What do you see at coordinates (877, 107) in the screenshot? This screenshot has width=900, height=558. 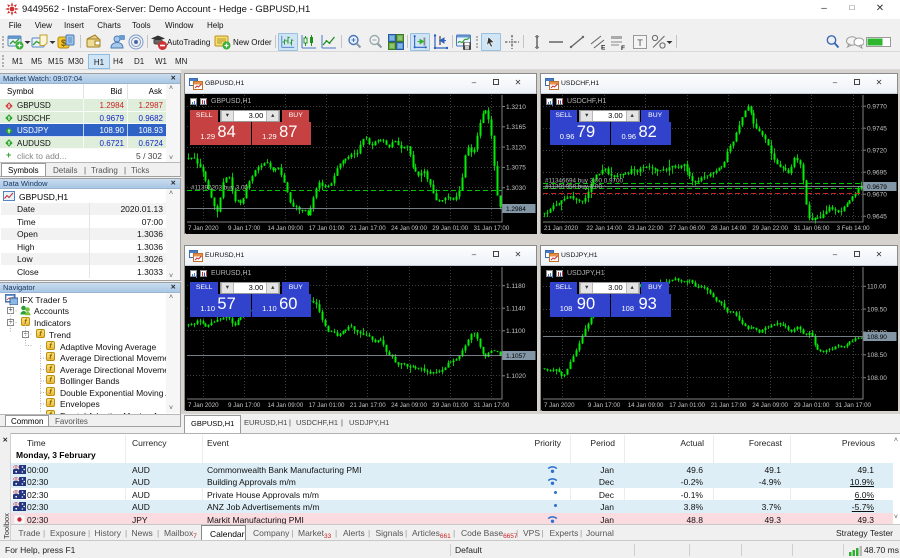 I see `svg-text: 0.9770` at bounding box center [877, 107].